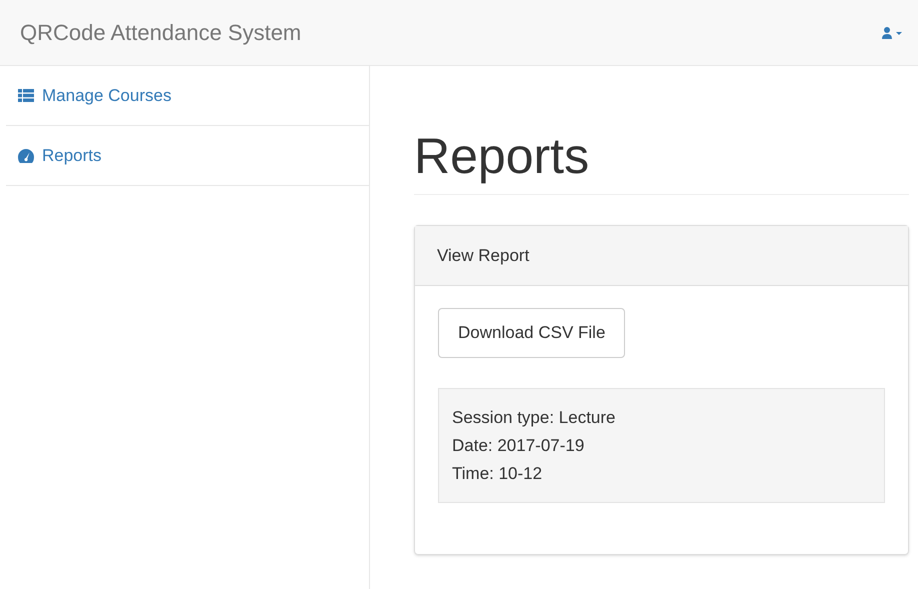 The image size is (918, 589). Describe the element at coordinates (532, 333) in the screenshot. I see `download-button: Download CSV File` at that location.